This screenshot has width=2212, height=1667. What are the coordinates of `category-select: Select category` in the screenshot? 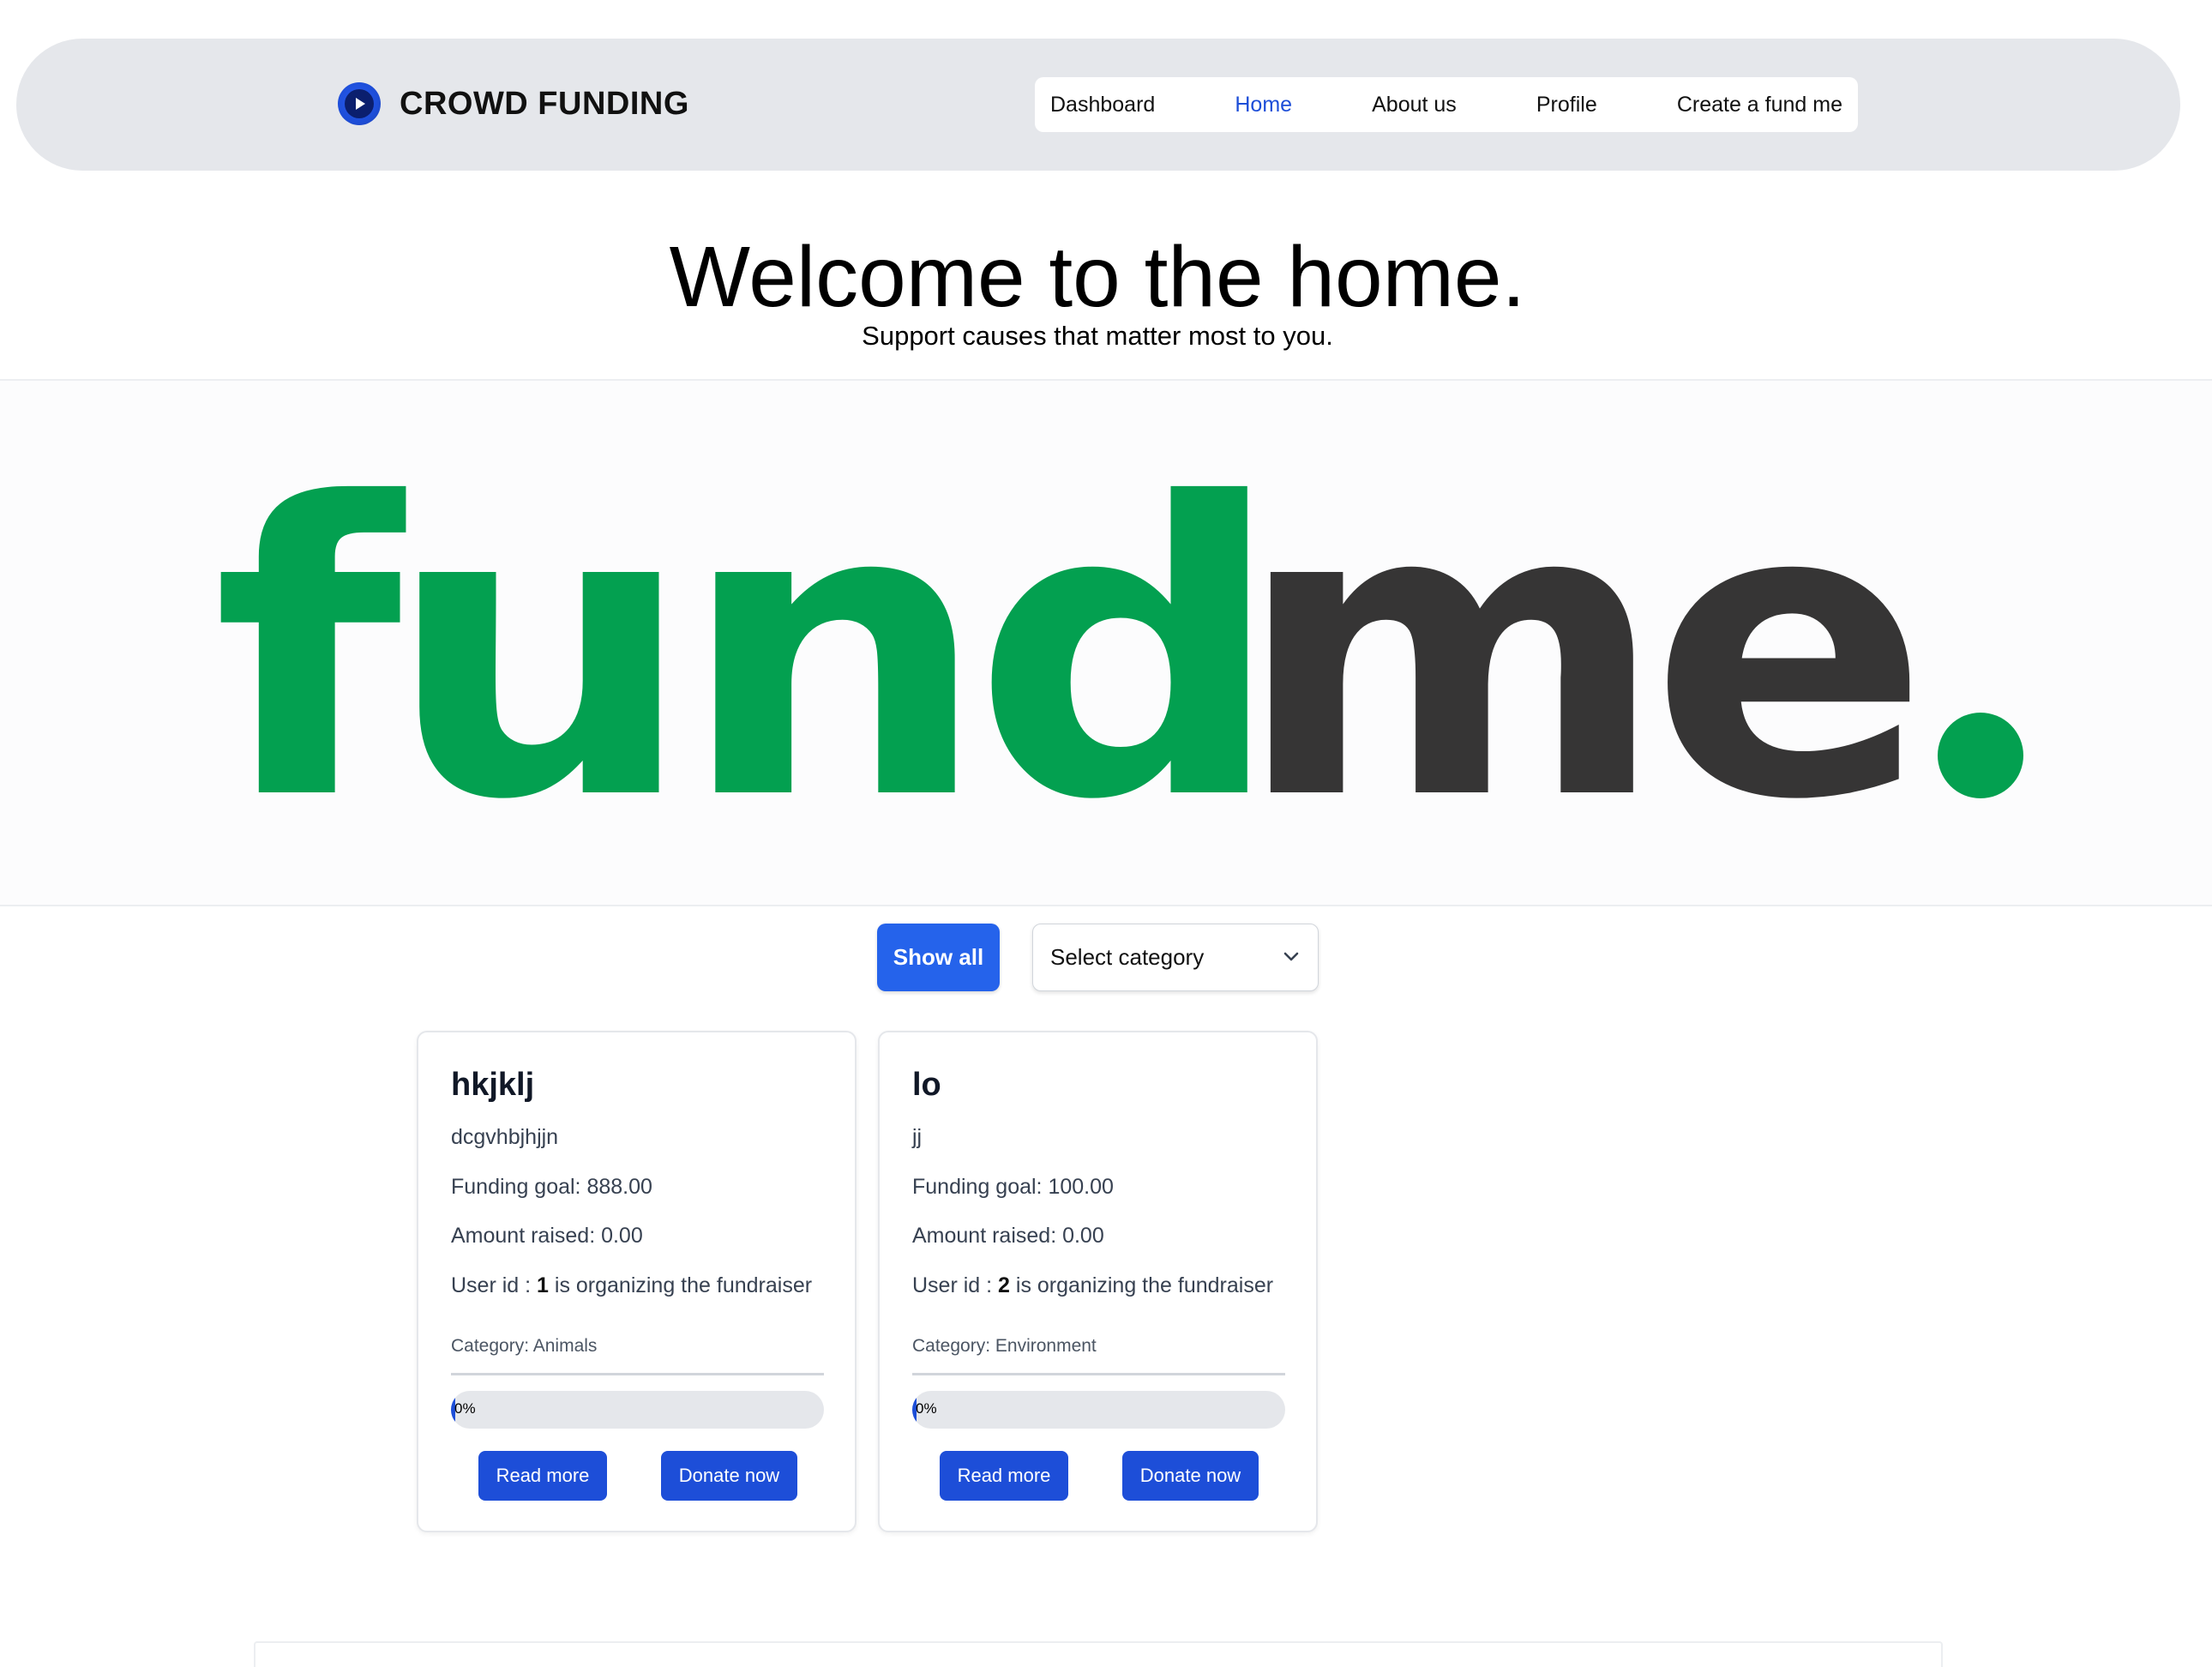 It's located at (1175, 957).